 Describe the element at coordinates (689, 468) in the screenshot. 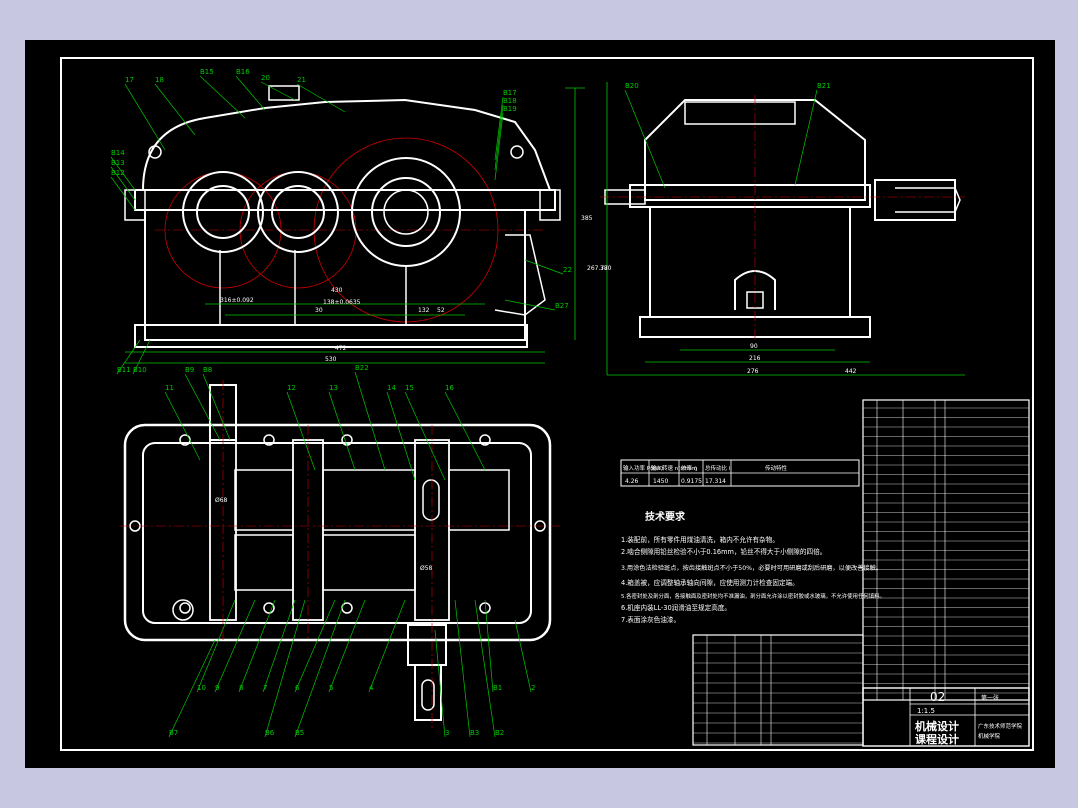

I see `param-header-3: 效率 η` at that location.